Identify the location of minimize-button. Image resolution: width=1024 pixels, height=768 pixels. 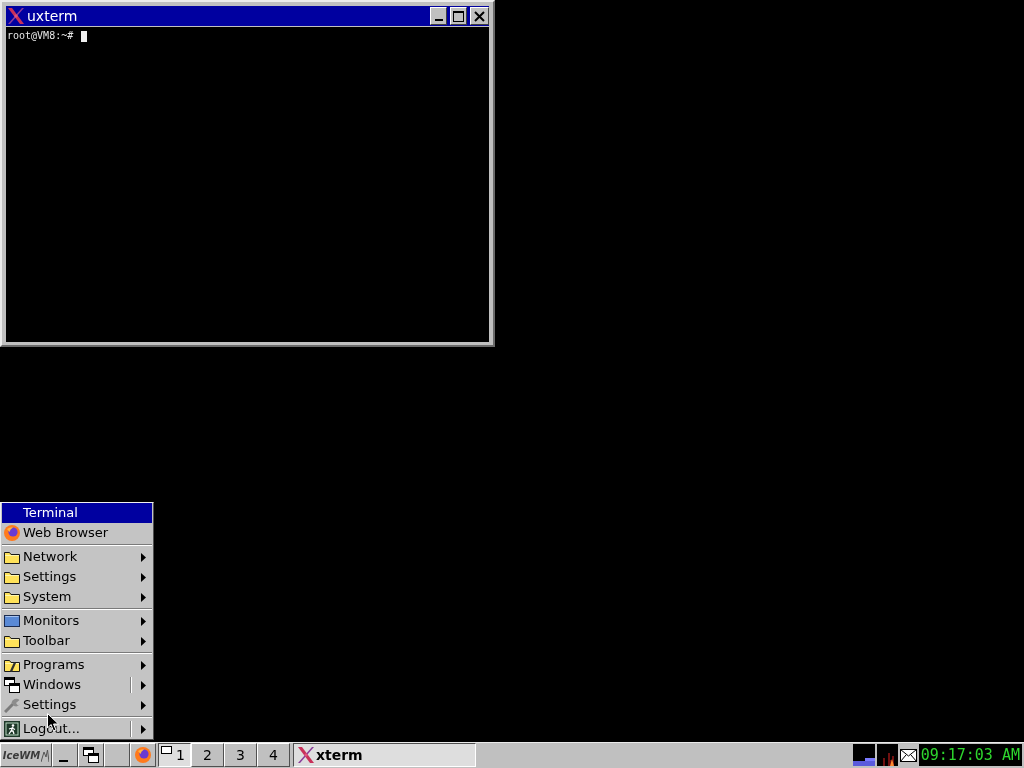
(438, 16).